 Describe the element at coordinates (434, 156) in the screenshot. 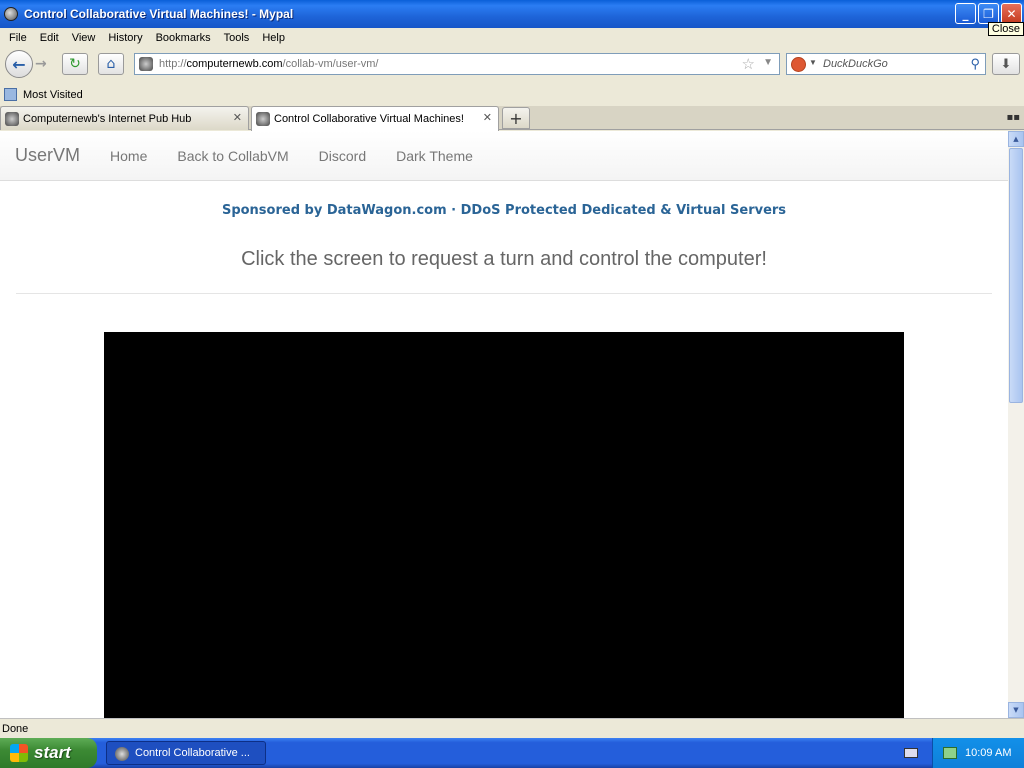

I see `nav-link-dark-theme: Dark Theme` at that location.